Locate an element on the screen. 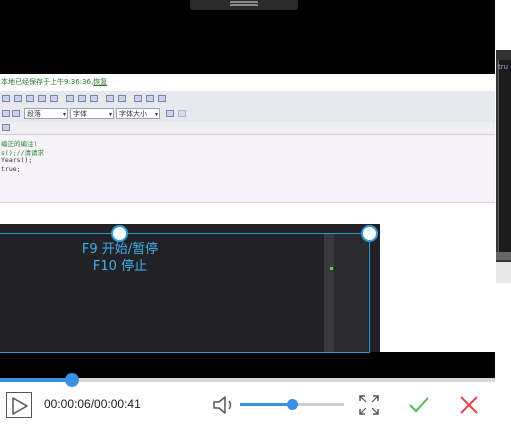 This screenshot has width=511, height=427. side-window-content is located at coordinates (504, 156).